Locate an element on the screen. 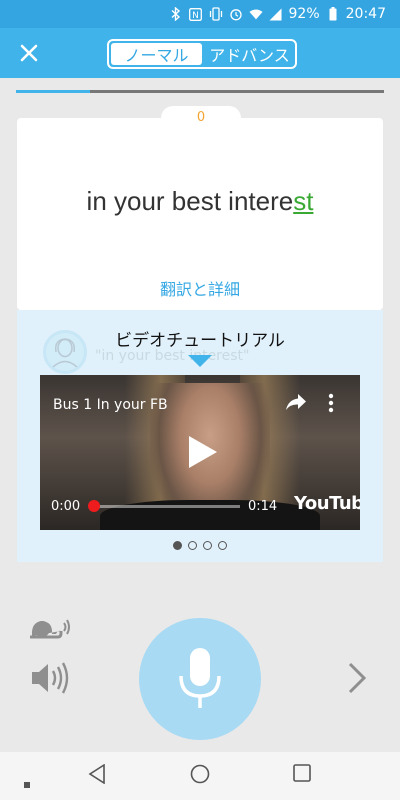  target-phrase: in your best interest is located at coordinates (200, 201).